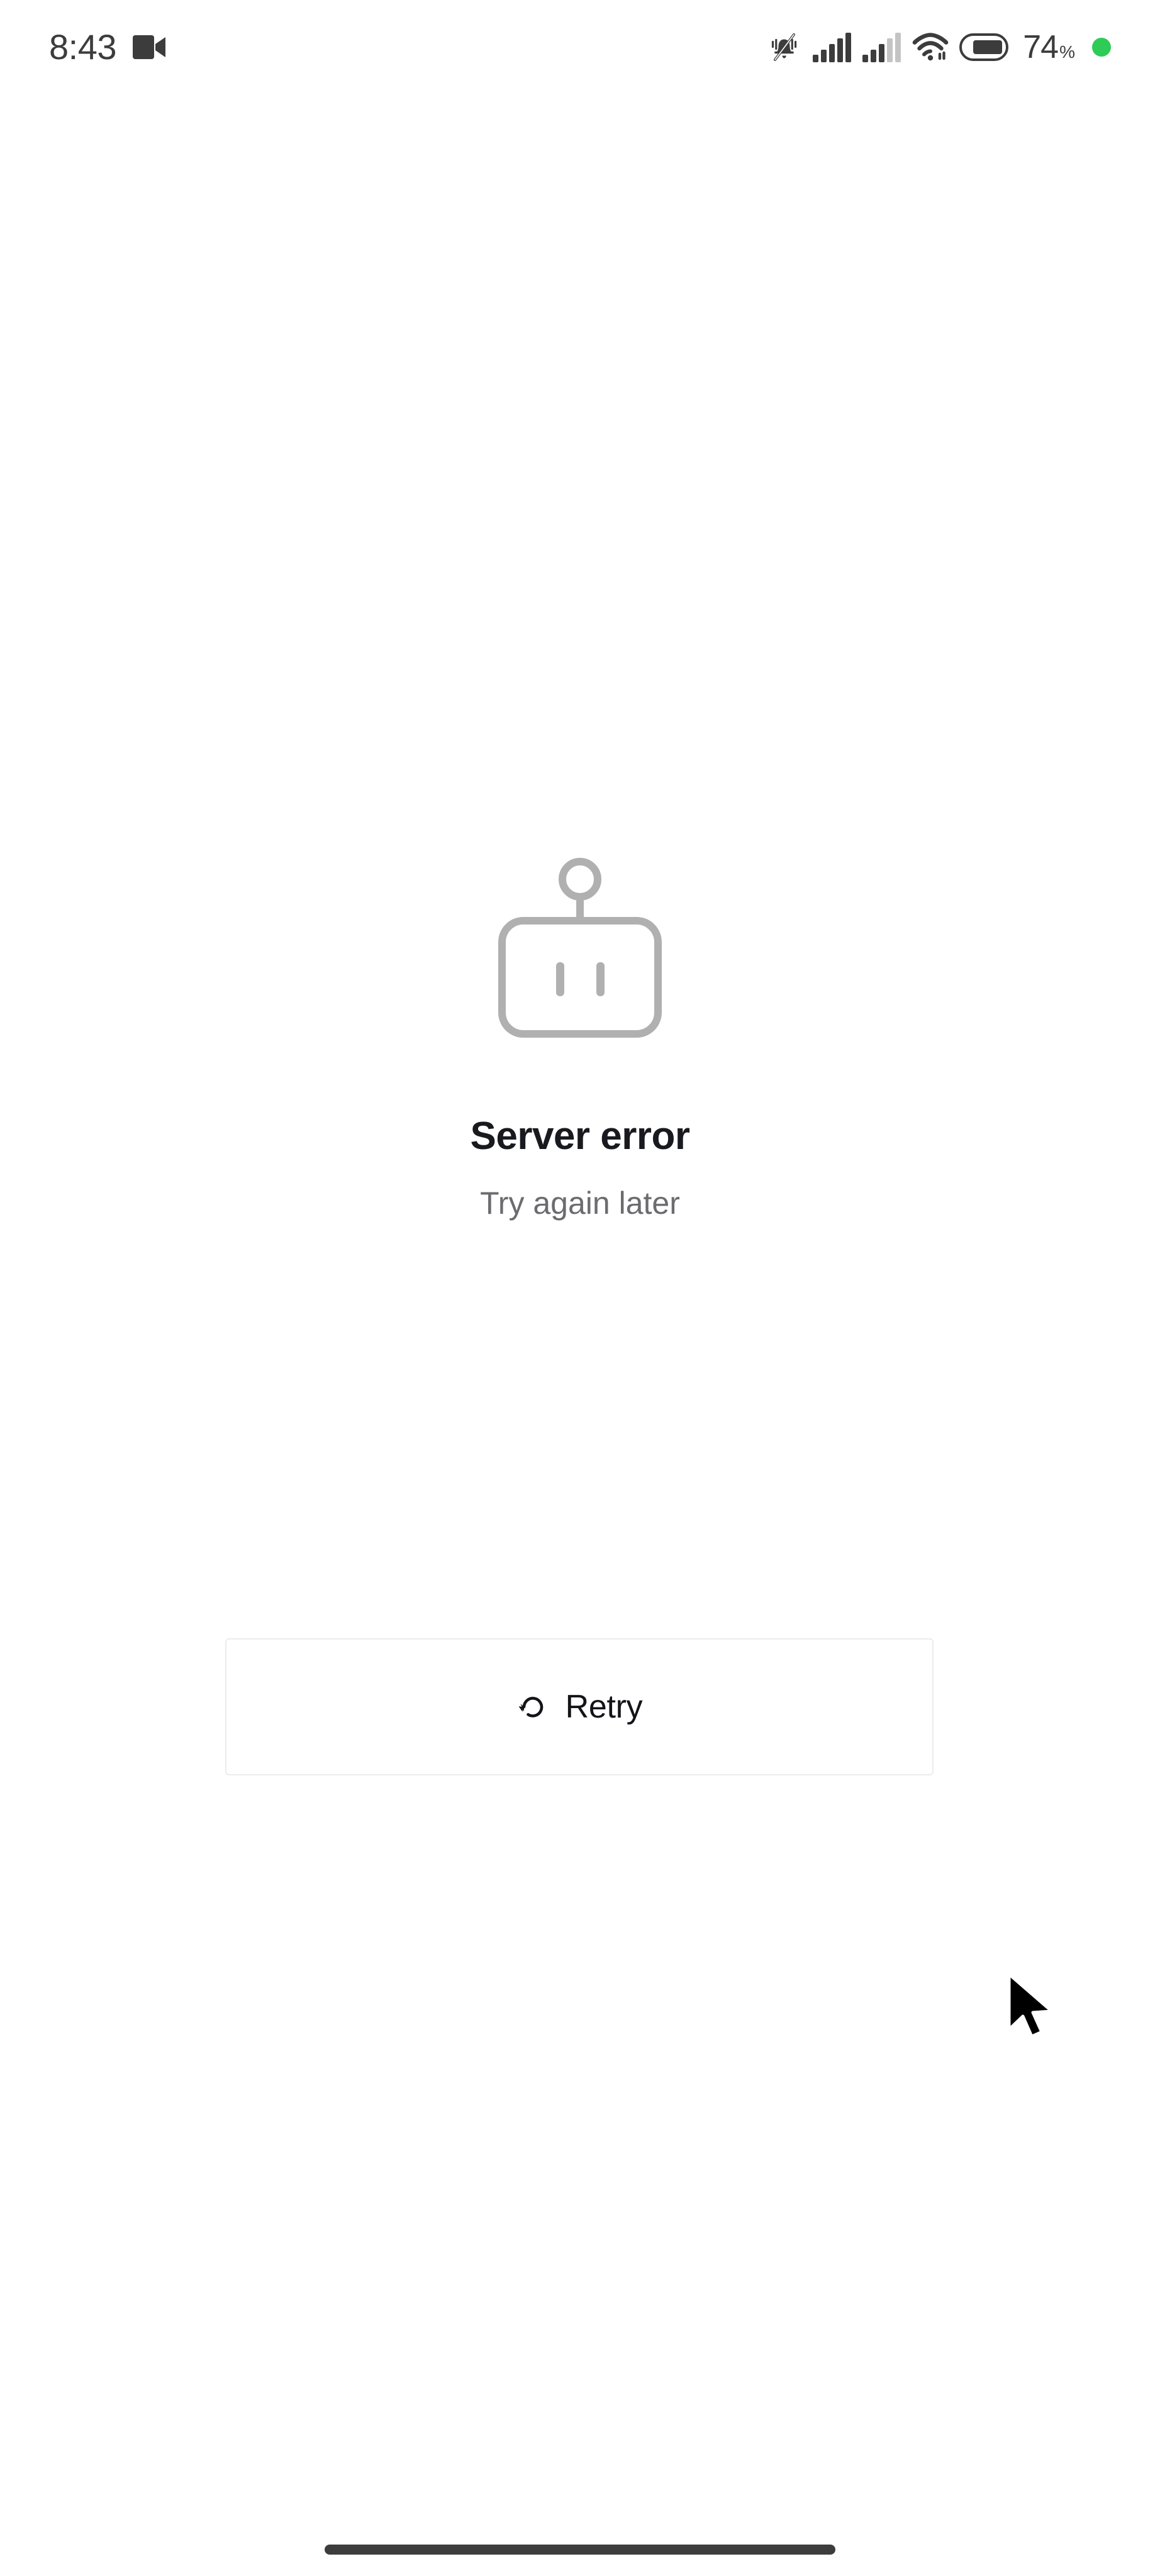 Image resolution: width=1160 pixels, height=2576 pixels. Describe the element at coordinates (604, 1707) in the screenshot. I see `retry-button-label: Retry` at that location.